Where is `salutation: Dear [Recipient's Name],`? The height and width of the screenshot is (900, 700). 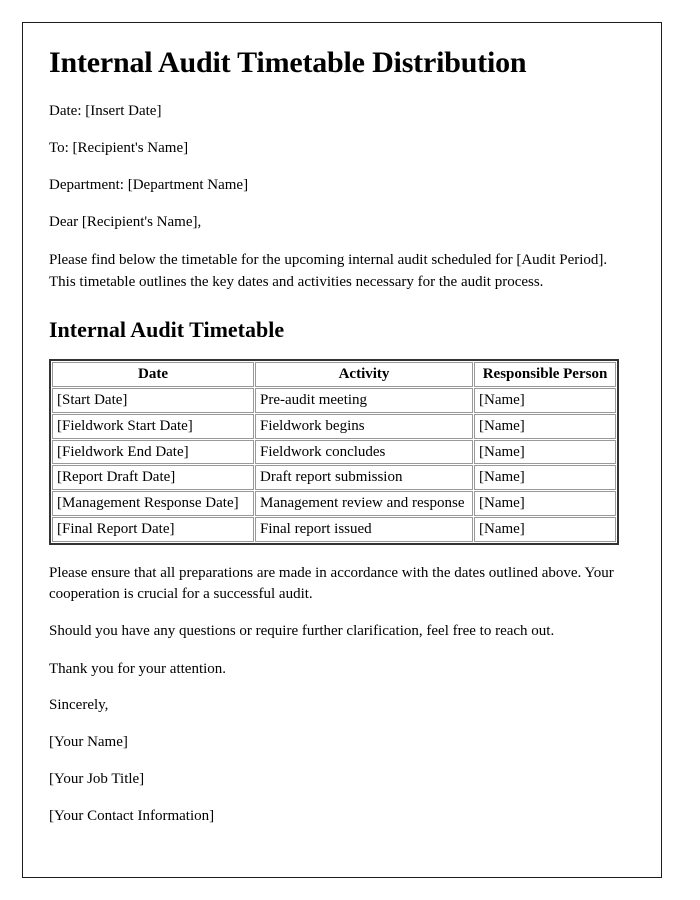
salutation: Dear [Recipient's Name], is located at coordinates (125, 222).